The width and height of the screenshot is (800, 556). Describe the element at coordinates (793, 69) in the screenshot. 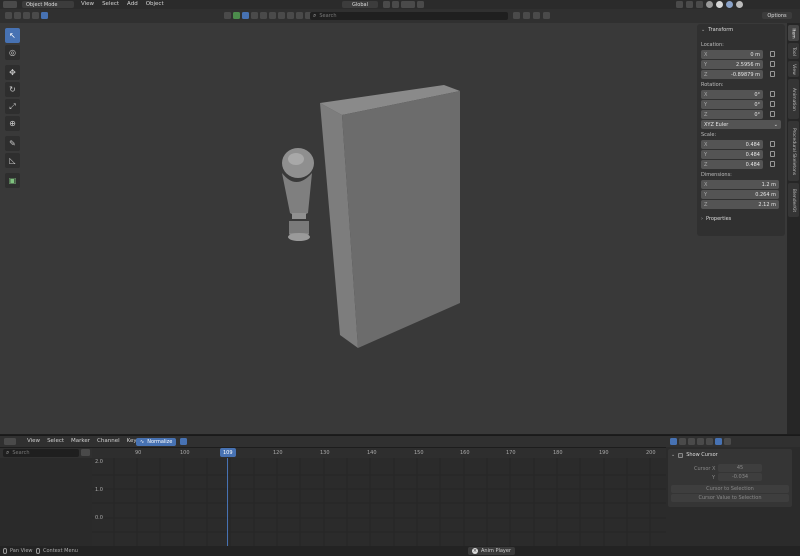

I see `tab-view: View` at that location.